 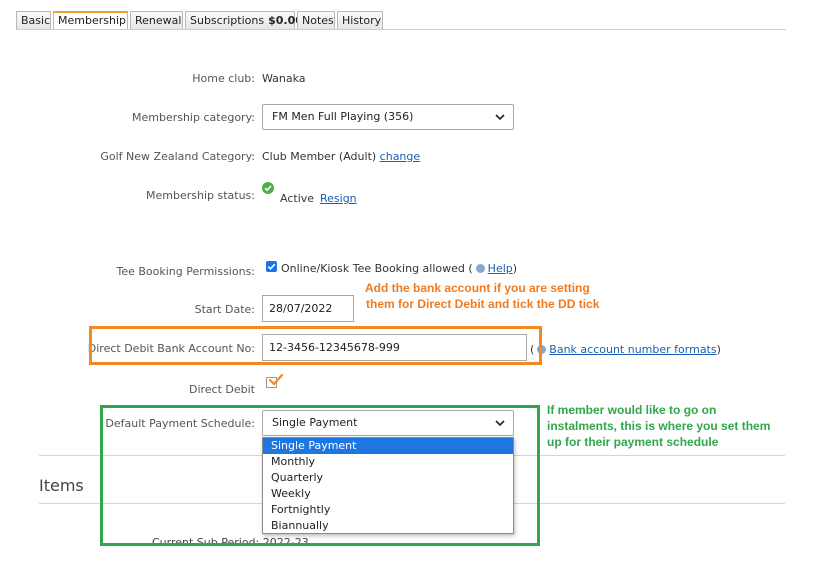 What do you see at coordinates (343, 116) in the screenshot?
I see `membership-category-value: FM Men Full Playing (356)` at bounding box center [343, 116].